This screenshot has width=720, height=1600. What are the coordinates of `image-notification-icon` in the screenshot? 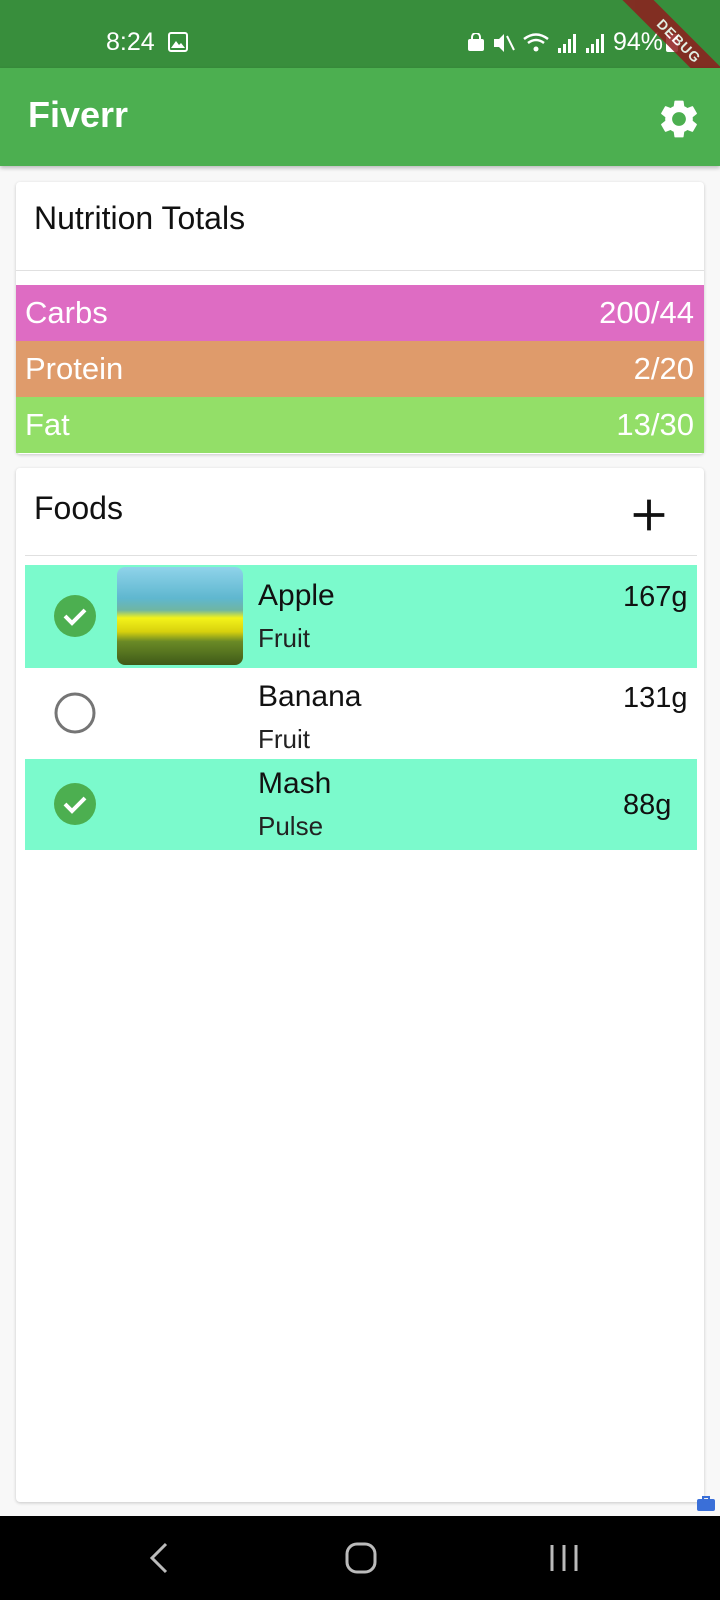 It's located at (178, 42).